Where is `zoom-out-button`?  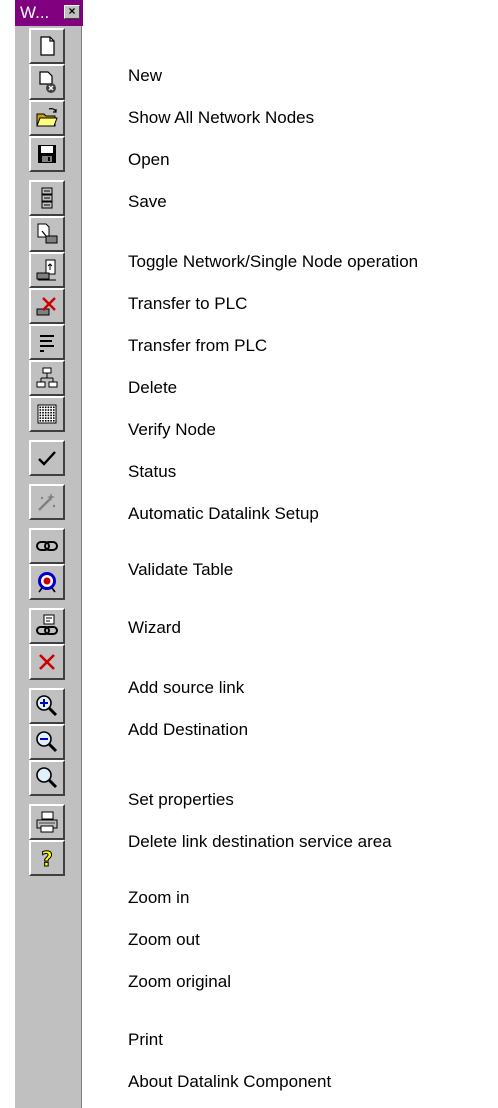 zoom-out-button is located at coordinates (47, 742).